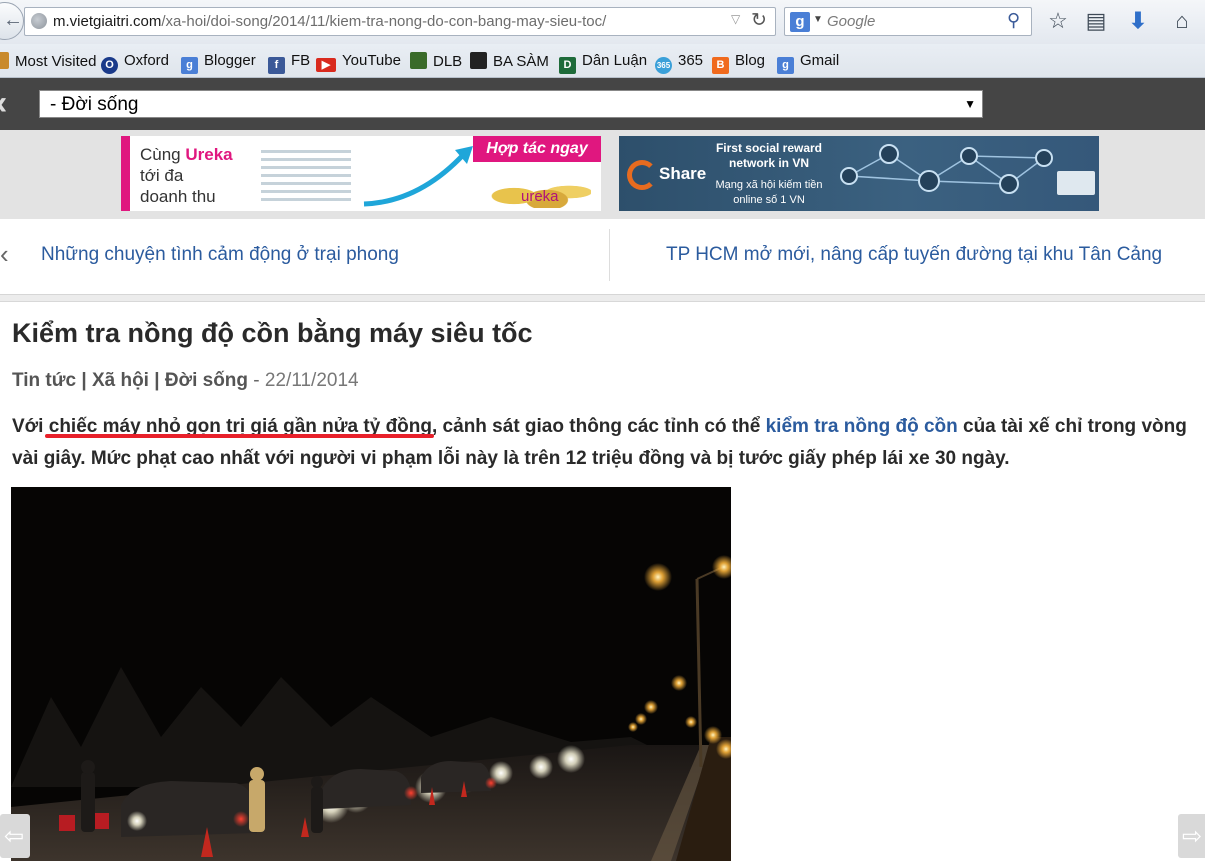  I want to click on bookmark-star-icon: ☆, so click(1058, 21).